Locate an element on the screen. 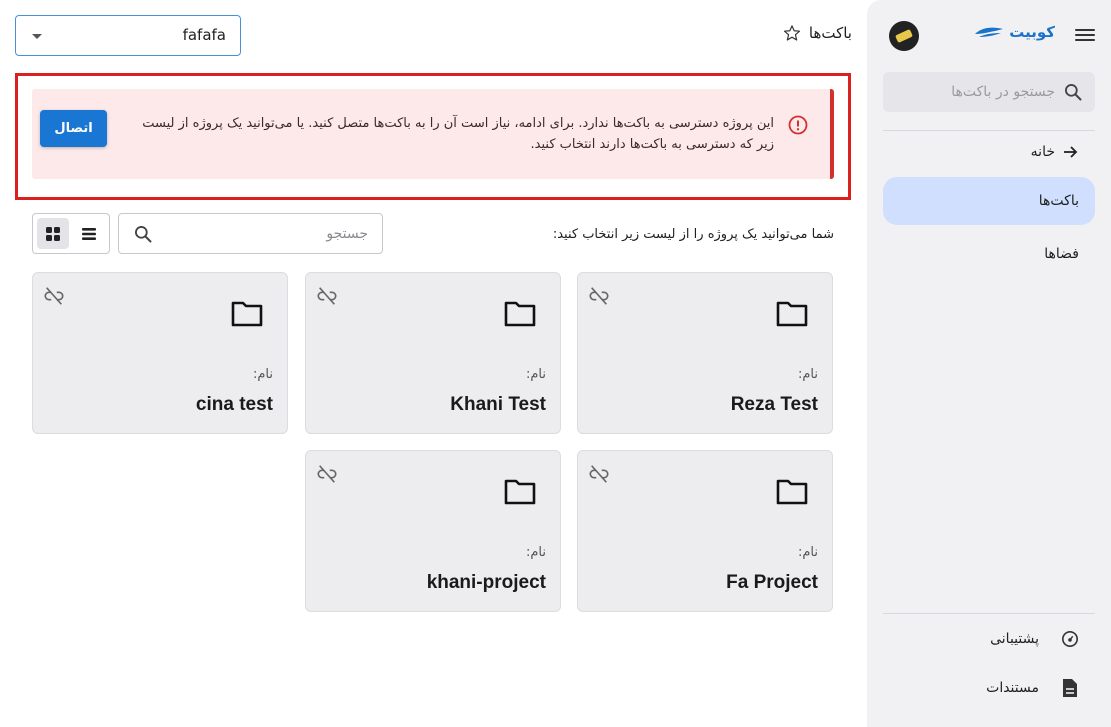  error-icon is located at coordinates (798, 125).